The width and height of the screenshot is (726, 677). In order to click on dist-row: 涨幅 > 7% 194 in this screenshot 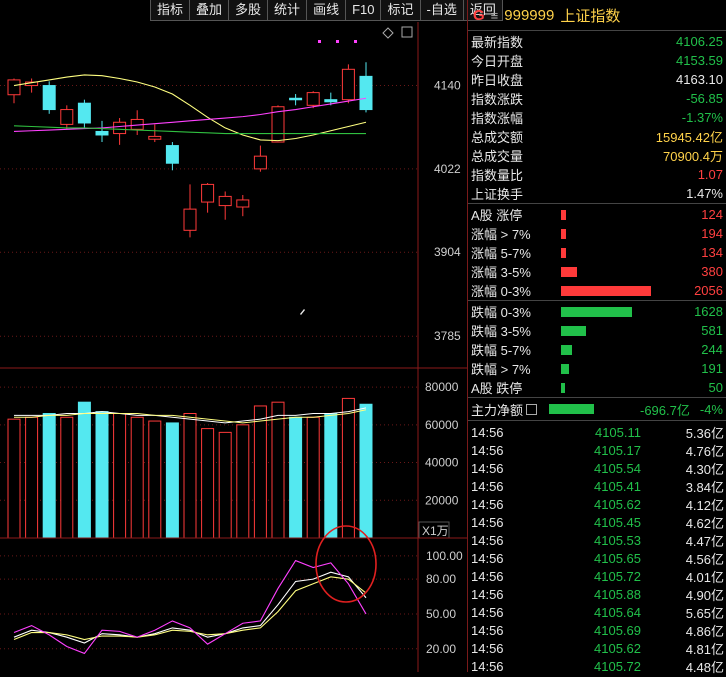, I will do `click(597, 233)`.